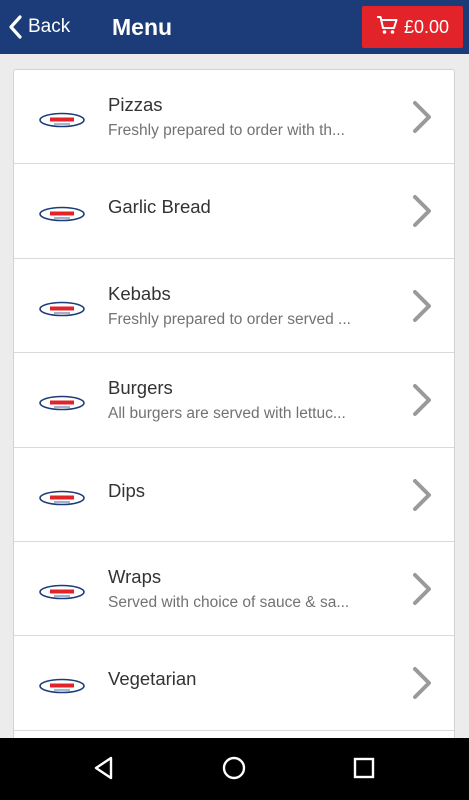  What do you see at coordinates (135, 576) in the screenshot?
I see `menu-item-name: Wraps` at bounding box center [135, 576].